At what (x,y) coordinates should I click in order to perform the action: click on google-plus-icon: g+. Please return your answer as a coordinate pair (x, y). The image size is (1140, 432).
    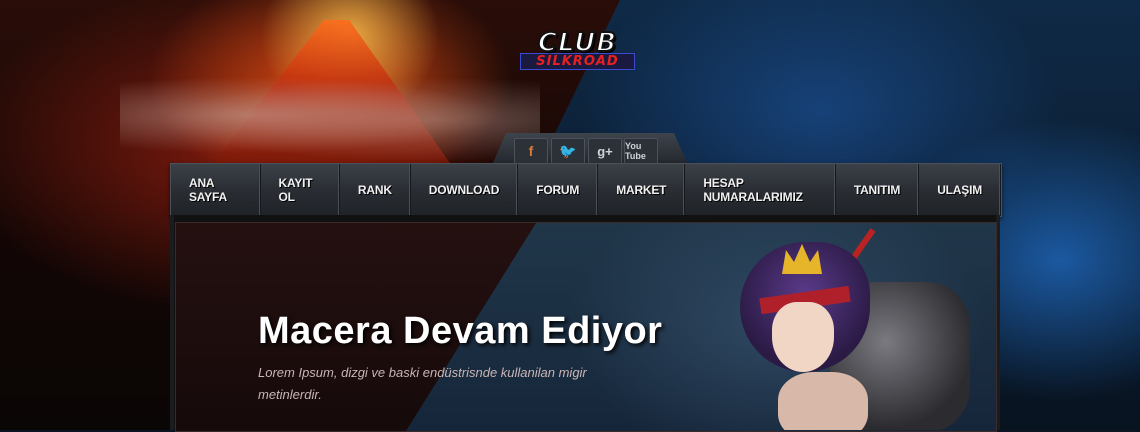
    Looking at the image, I should click on (605, 151).